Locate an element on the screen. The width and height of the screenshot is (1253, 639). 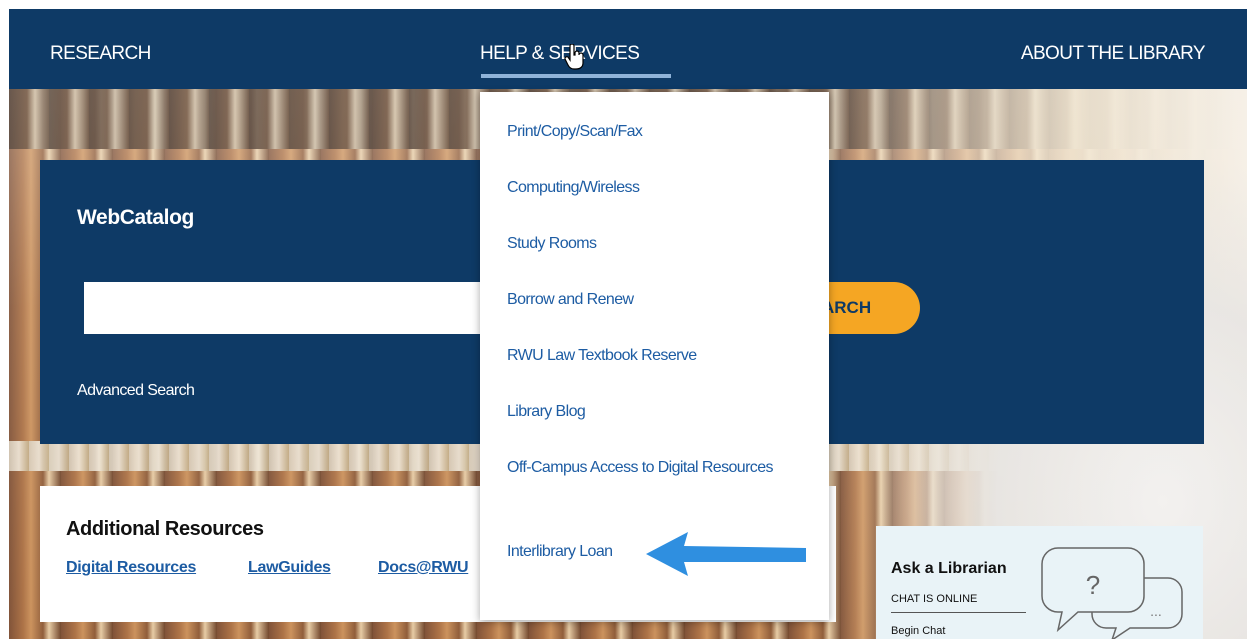
catalog-search-input is located at coordinates (294, 308).